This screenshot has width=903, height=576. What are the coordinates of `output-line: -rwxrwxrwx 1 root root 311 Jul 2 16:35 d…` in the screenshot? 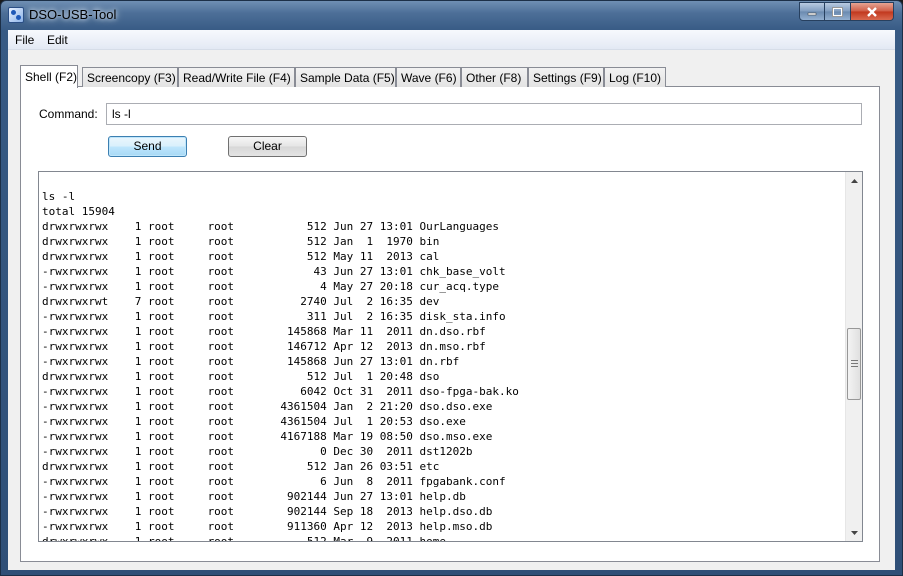 It's located at (274, 316).